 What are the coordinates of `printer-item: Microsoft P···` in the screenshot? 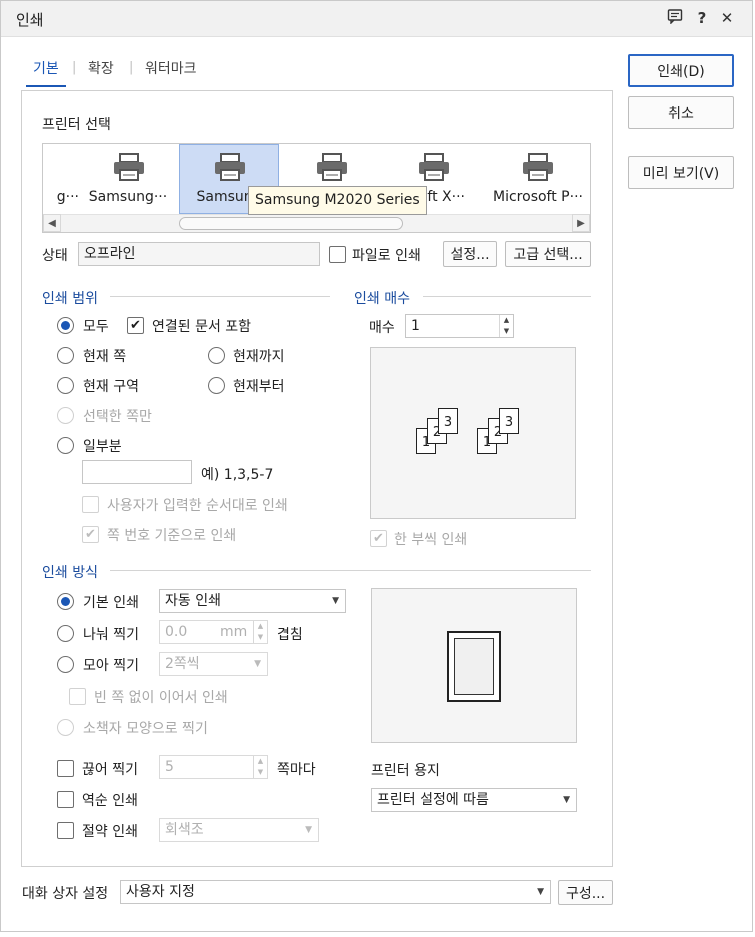 It's located at (538, 179).